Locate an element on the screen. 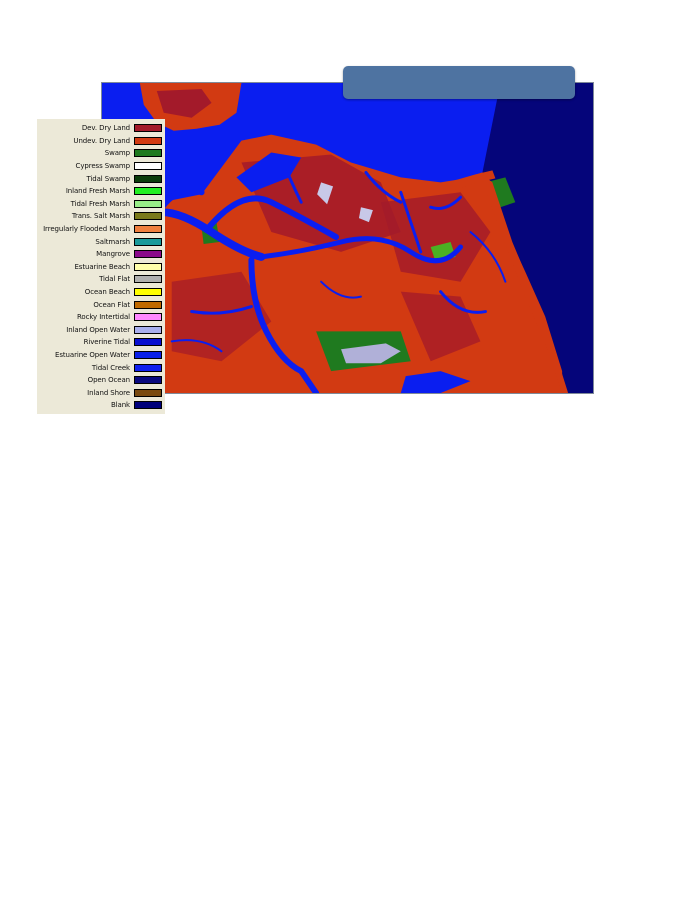  legend-item: Rocky Intertidal is located at coordinates (101, 317).